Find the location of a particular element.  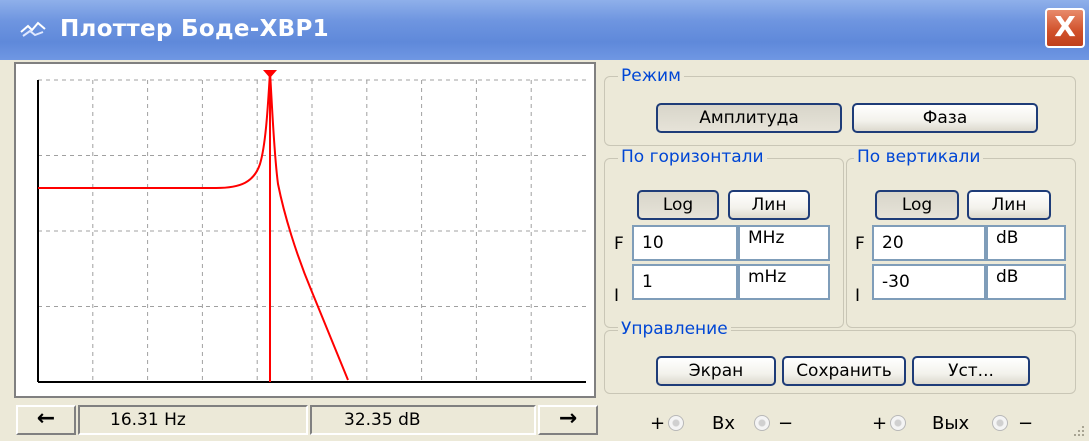

vertical-final-label: F is located at coordinates (860, 244).